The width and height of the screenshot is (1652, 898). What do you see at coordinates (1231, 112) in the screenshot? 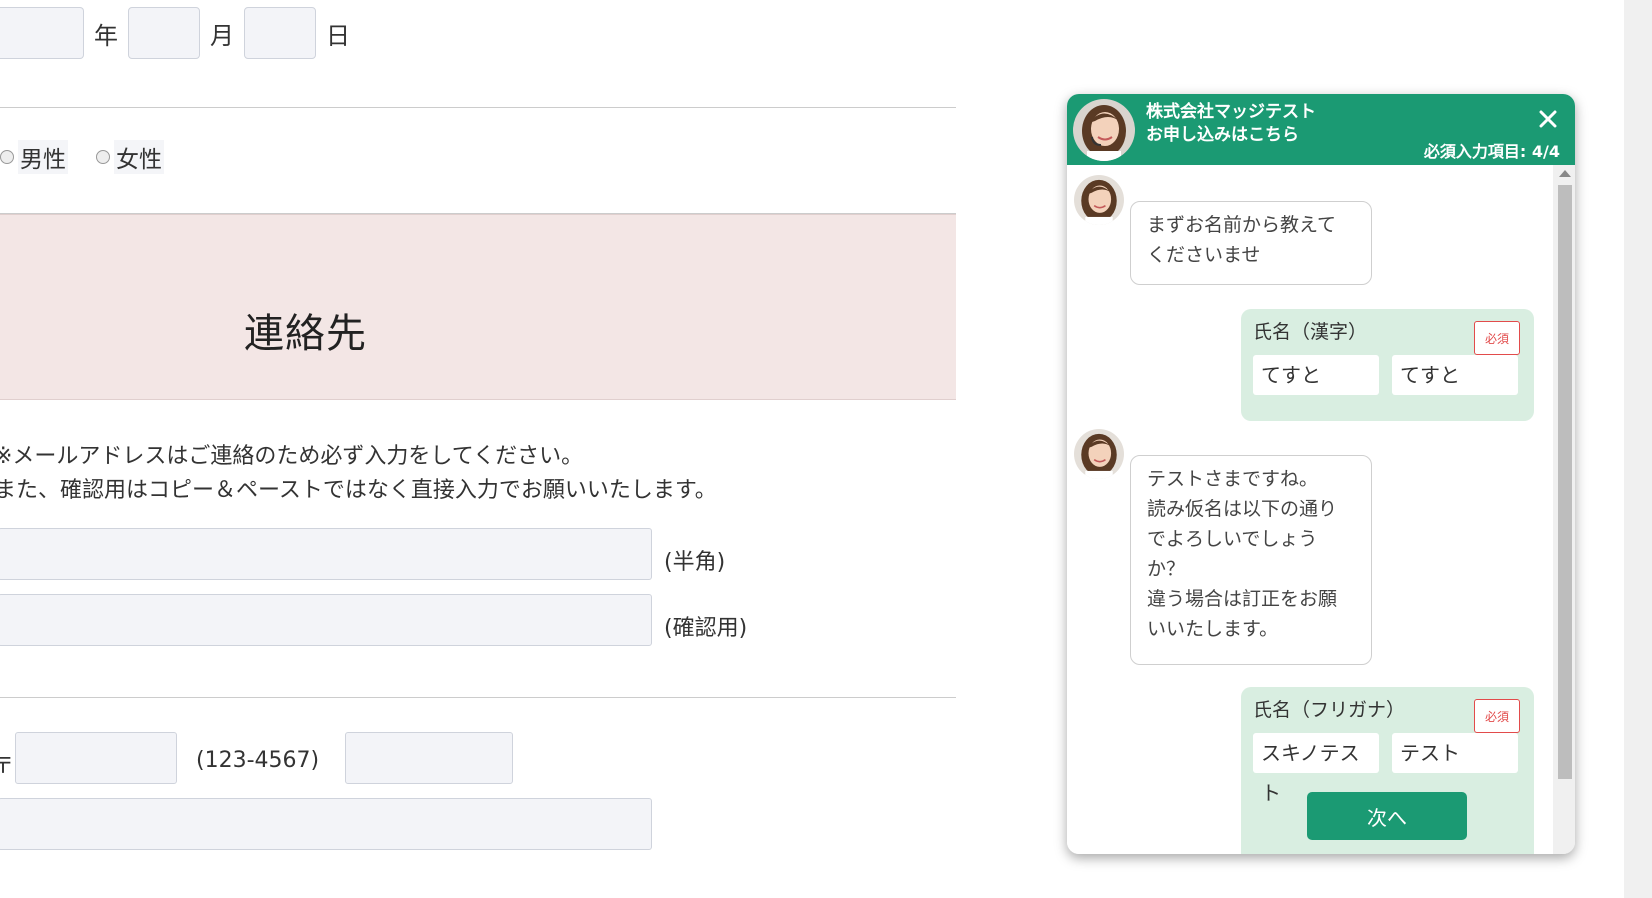
I see `company-name: 株式会社マッジテスト` at bounding box center [1231, 112].